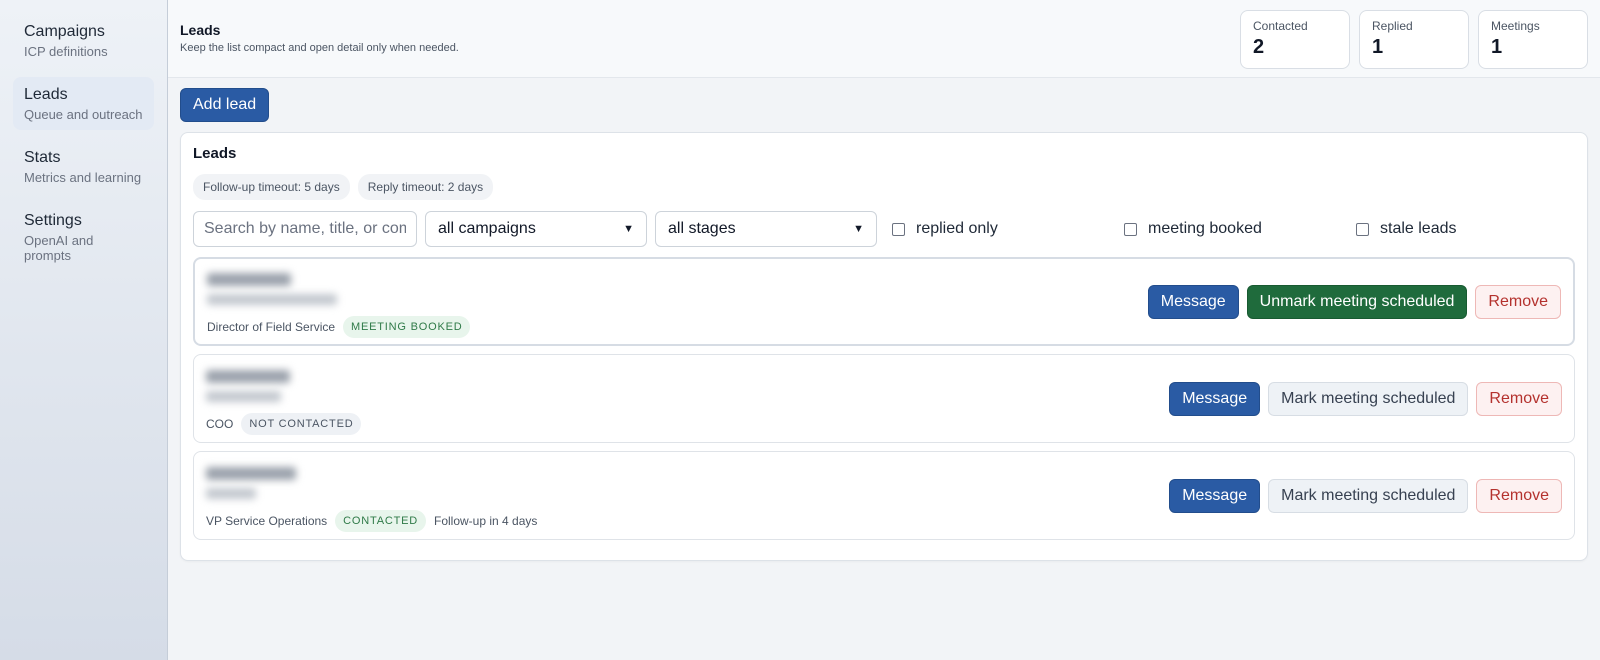 The width and height of the screenshot is (1600, 660). I want to click on sidebar-item-subtitle: ICP definitions, so click(66, 51).